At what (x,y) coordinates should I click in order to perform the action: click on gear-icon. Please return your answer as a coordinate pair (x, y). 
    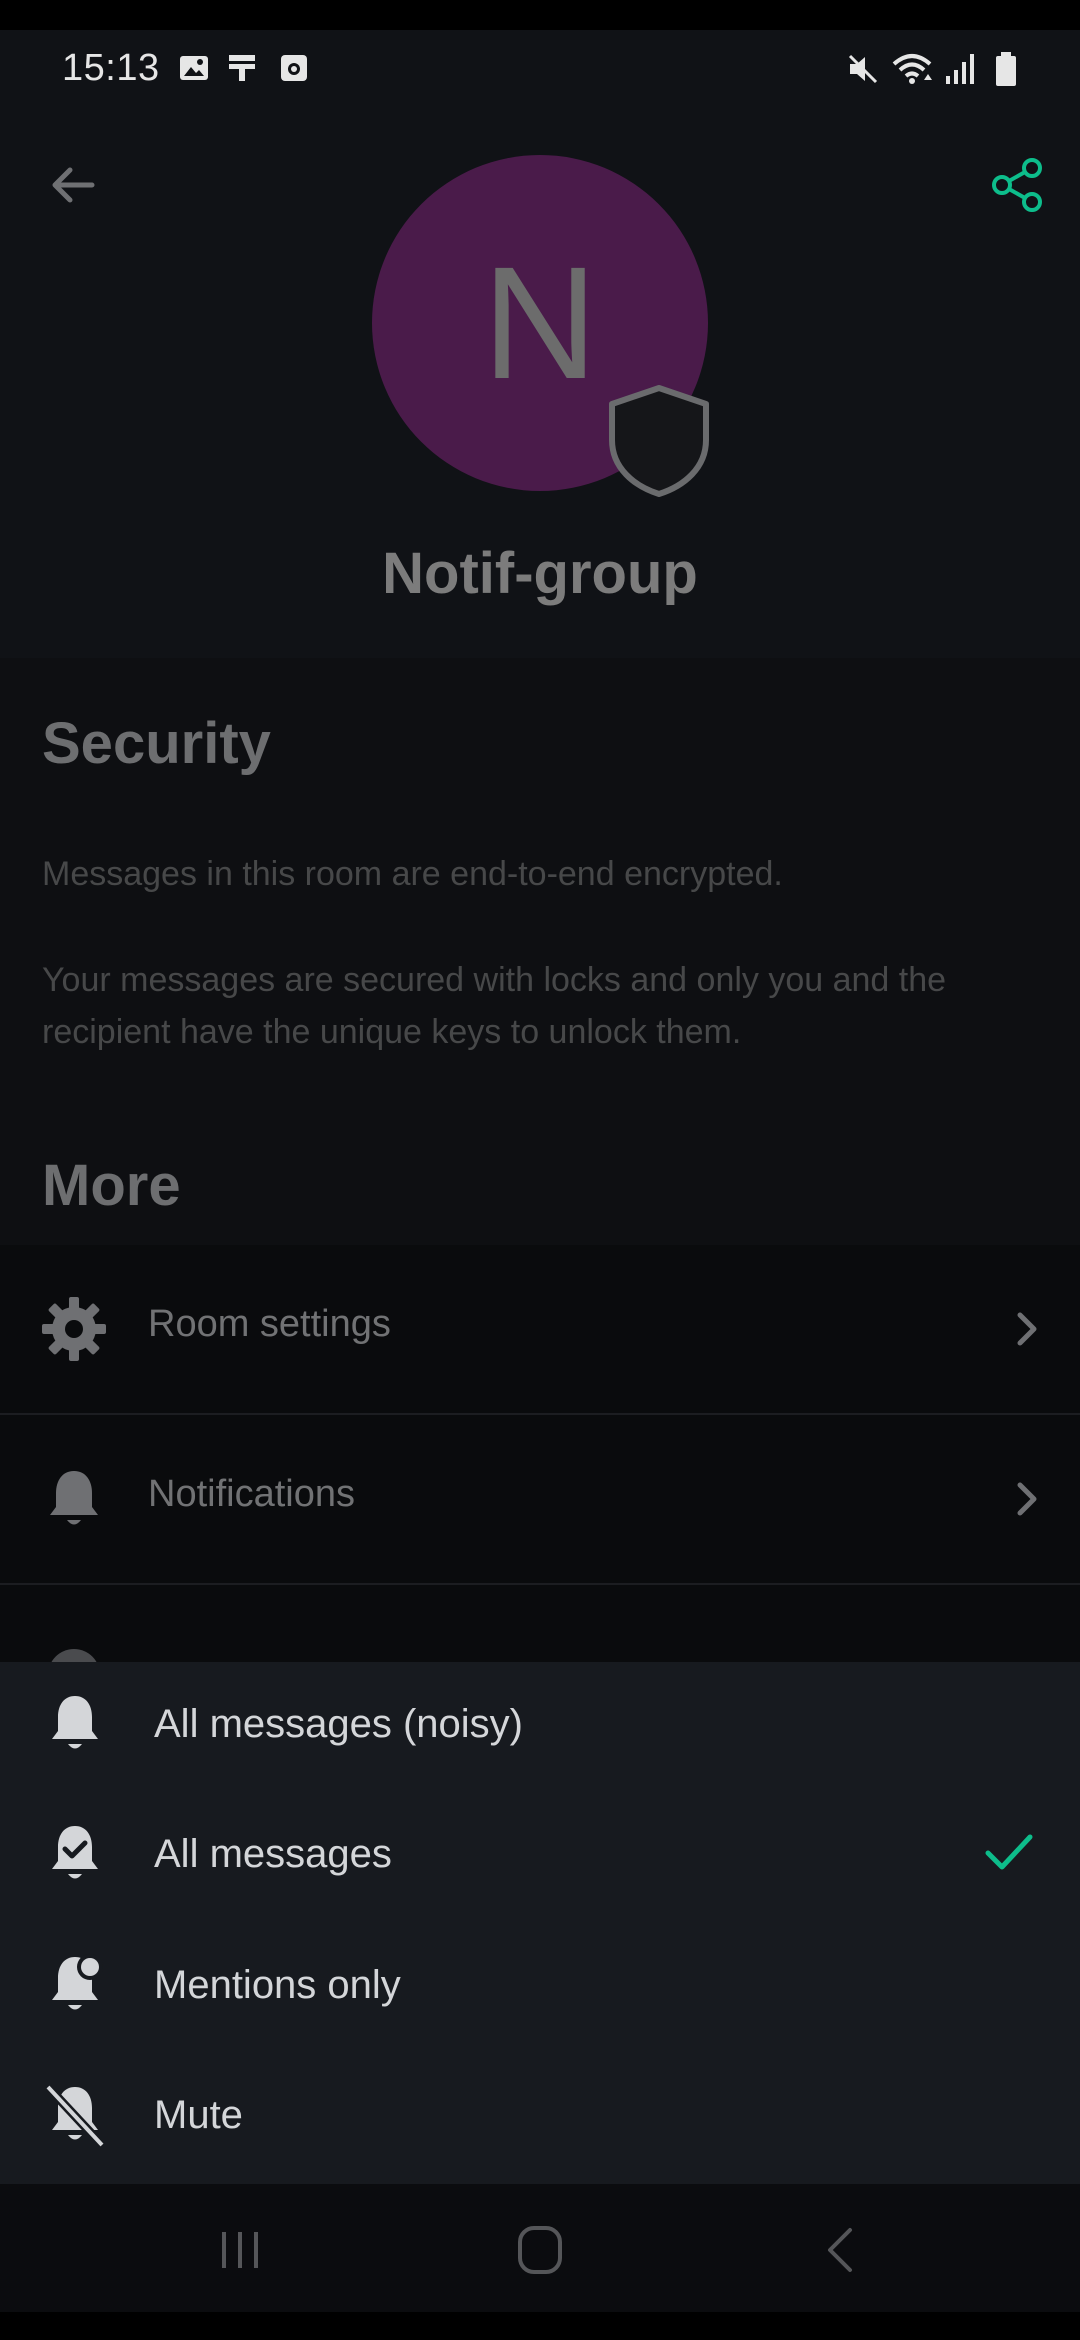
    Looking at the image, I should click on (74, 1329).